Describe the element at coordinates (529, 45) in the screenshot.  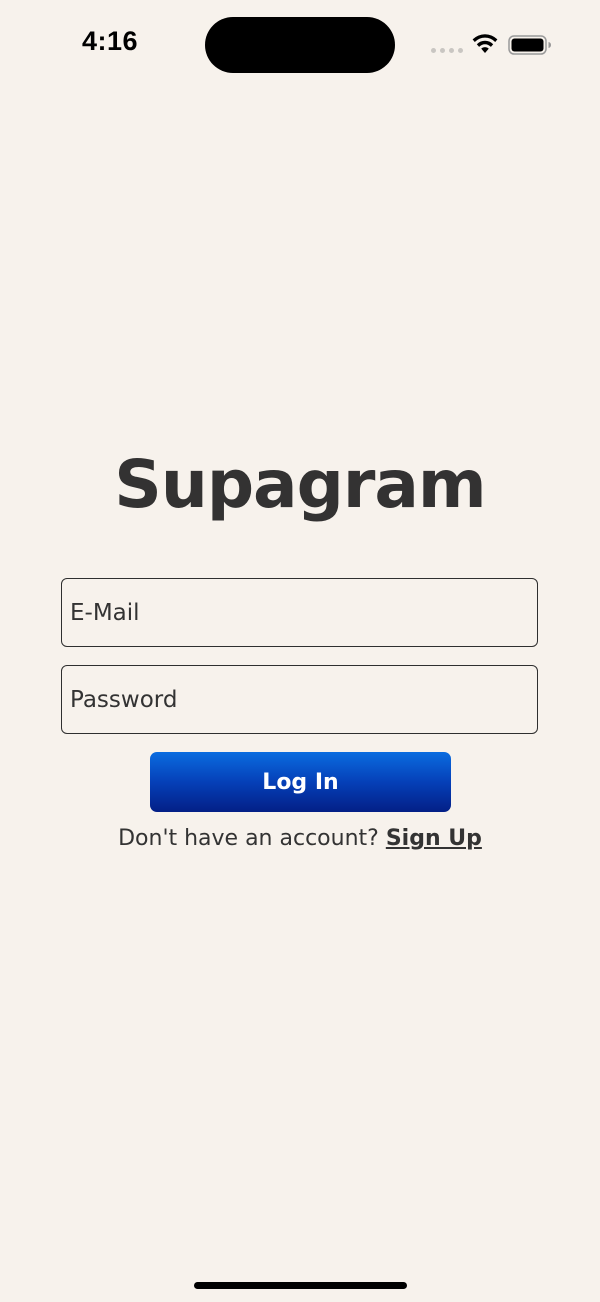
I see `battery-icon` at that location.